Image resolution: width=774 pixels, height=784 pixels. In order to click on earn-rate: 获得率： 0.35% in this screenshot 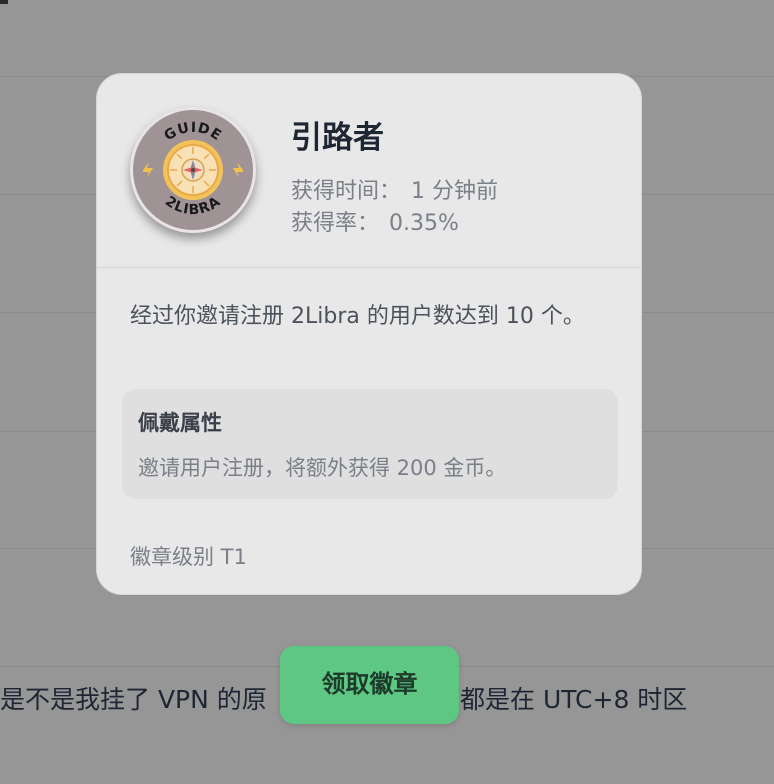, I will do `click(375, 221)`.